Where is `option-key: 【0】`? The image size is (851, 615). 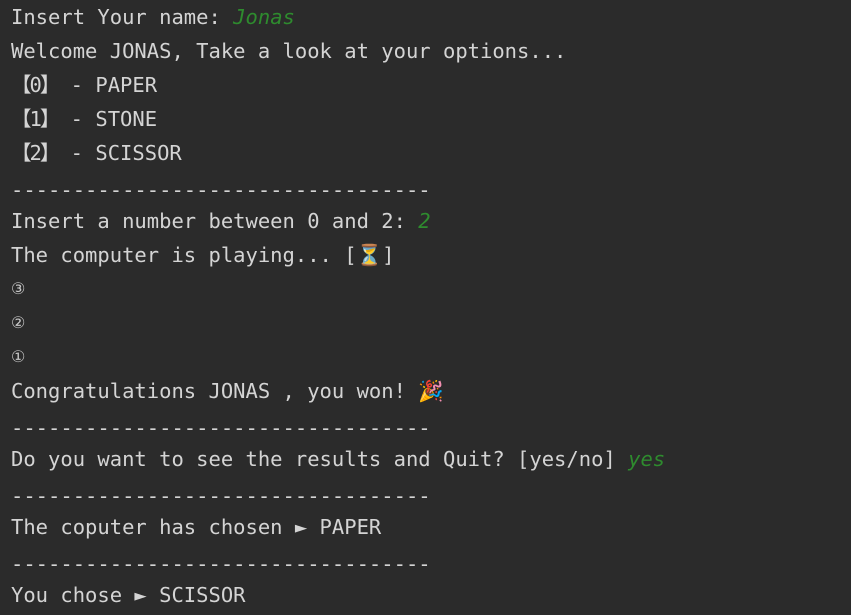 option-key: 【0】 is located at coordinates (35, 85).